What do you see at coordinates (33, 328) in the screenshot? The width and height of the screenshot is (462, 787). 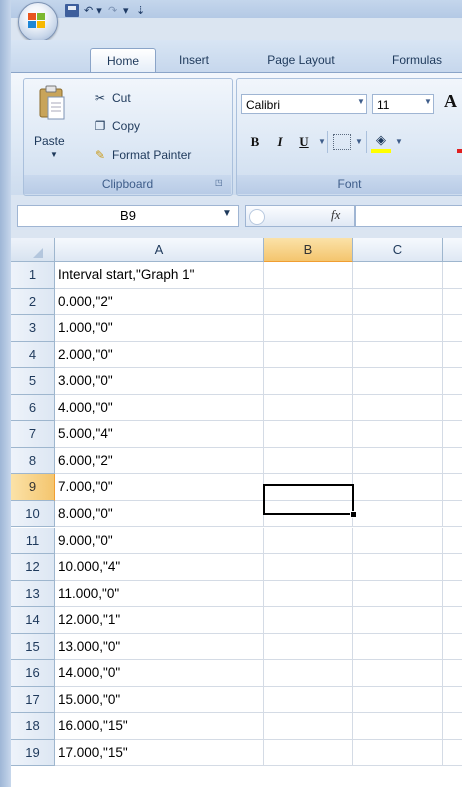 I see `row-header: 3` at bounding box center [33, 328].